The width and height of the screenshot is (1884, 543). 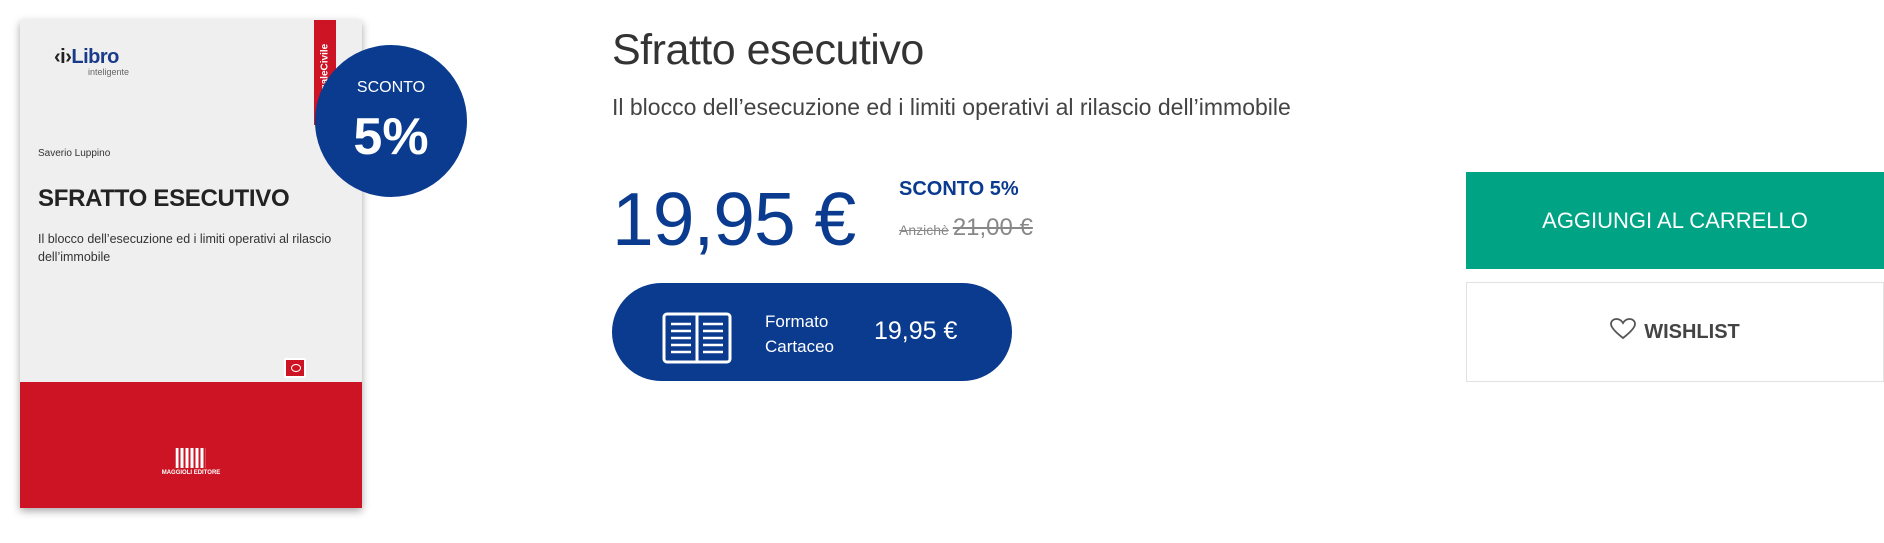 I want to click on logo-bracket: ‹i›, so click(x=63, y=57).